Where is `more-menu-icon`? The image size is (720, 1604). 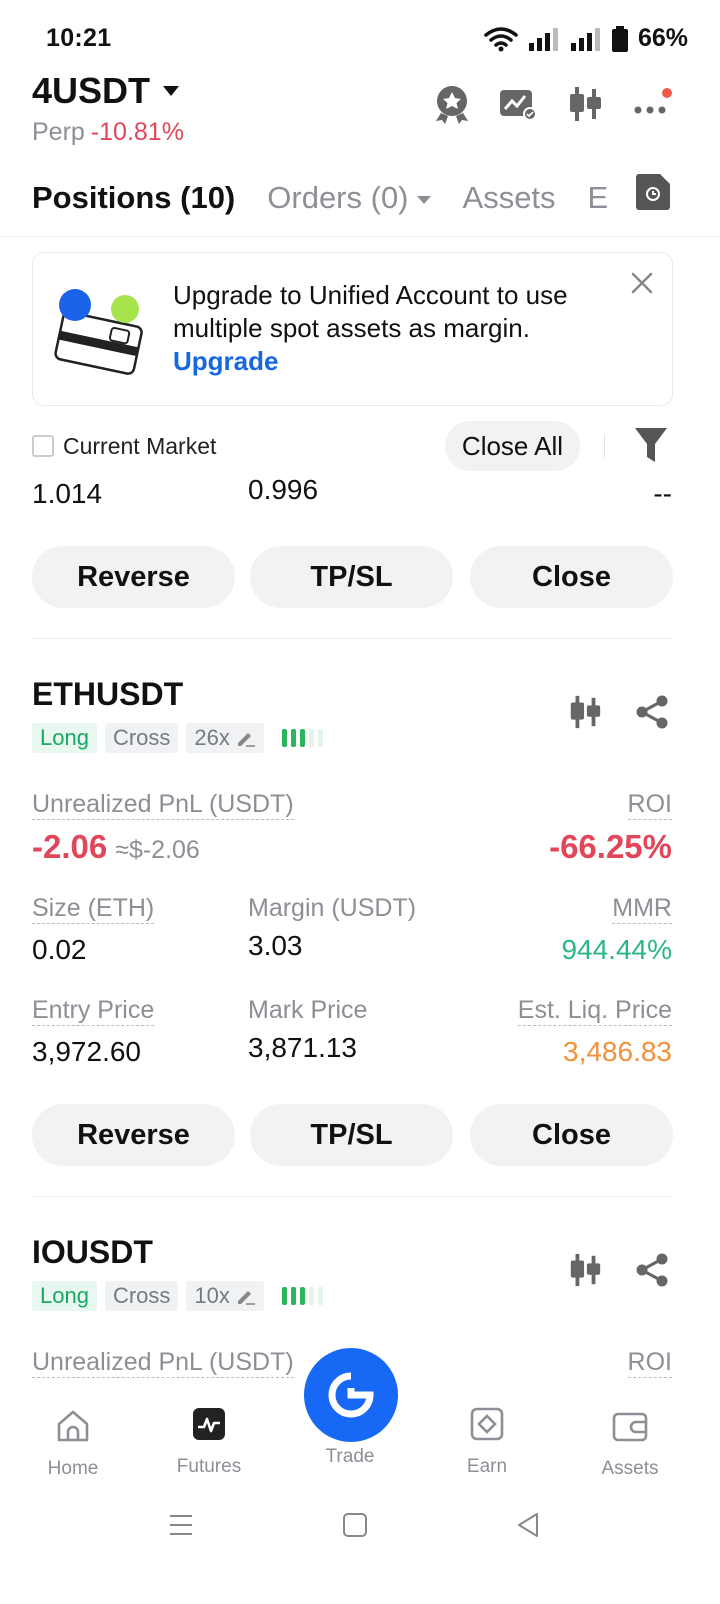
more-menu-icon is located at coordinates (652, 104).